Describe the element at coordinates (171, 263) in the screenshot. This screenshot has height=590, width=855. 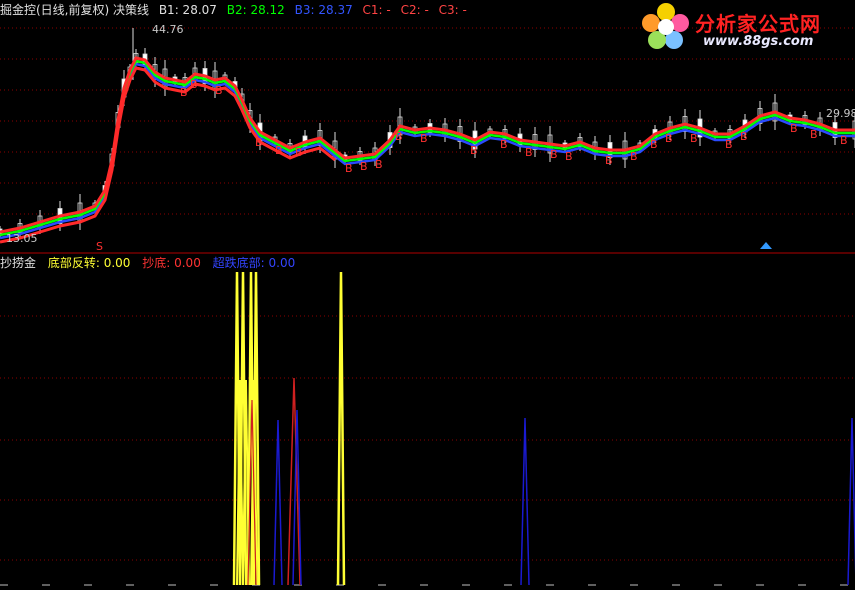
I see `bottom-pick-value: 抄底: 0.00` at that location.